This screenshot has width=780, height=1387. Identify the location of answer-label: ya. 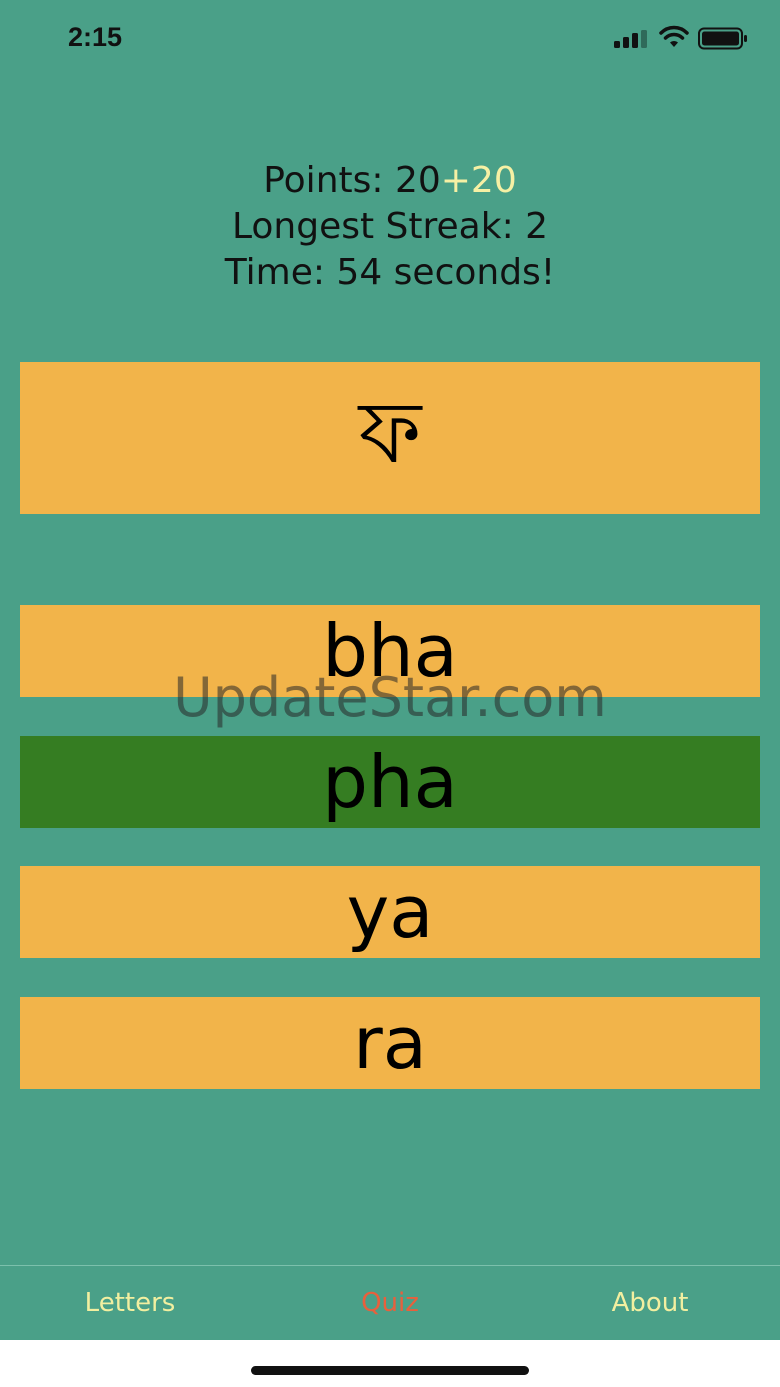
(390, 912).